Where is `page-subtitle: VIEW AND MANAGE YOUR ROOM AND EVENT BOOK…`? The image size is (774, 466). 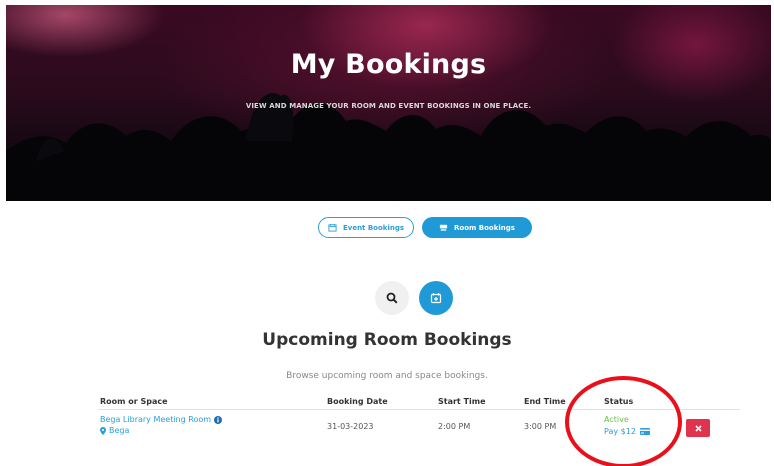 page-subtitle: VIEW AND MANAGE YOUR ROOM AND EVENT BOOK… is located at coordinates (388, 106).